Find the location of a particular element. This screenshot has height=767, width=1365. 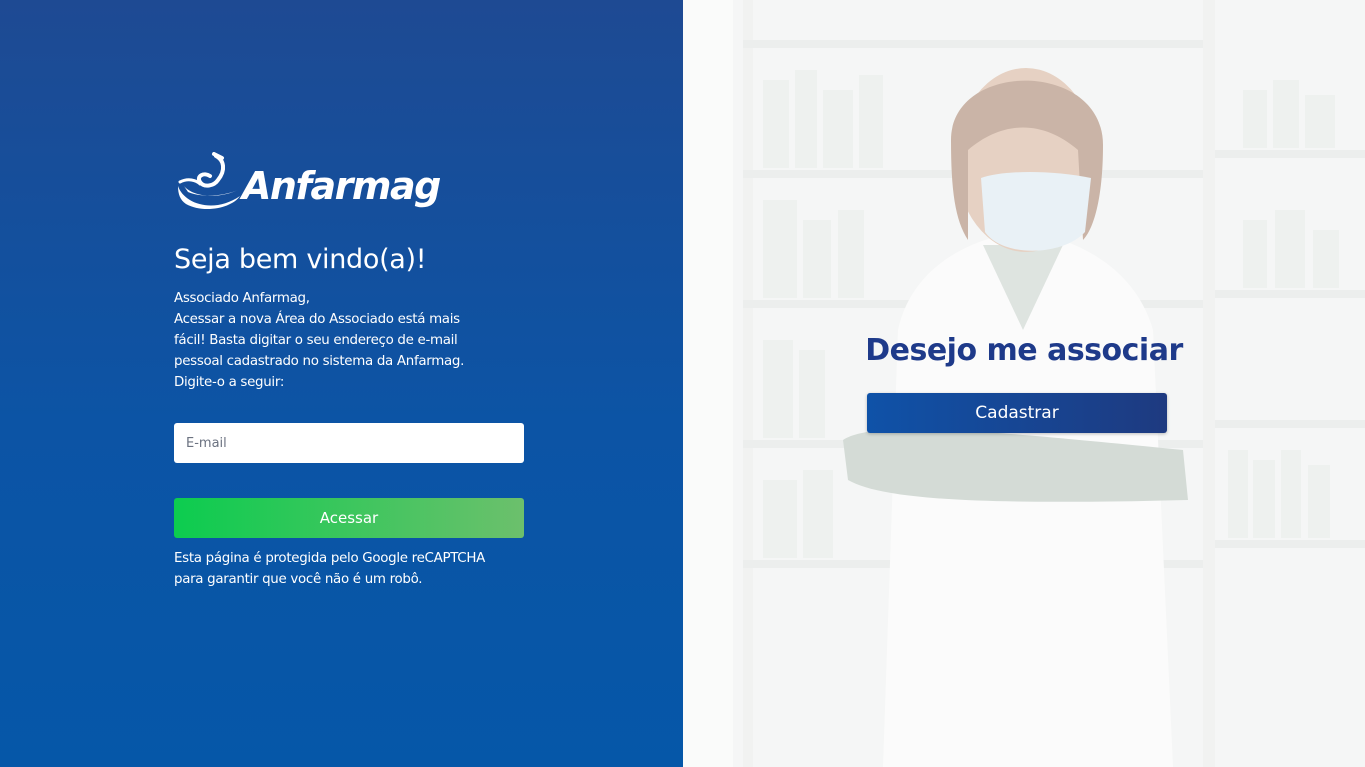

join-title: Desejo me associar is located at coordinates (1024, 350).